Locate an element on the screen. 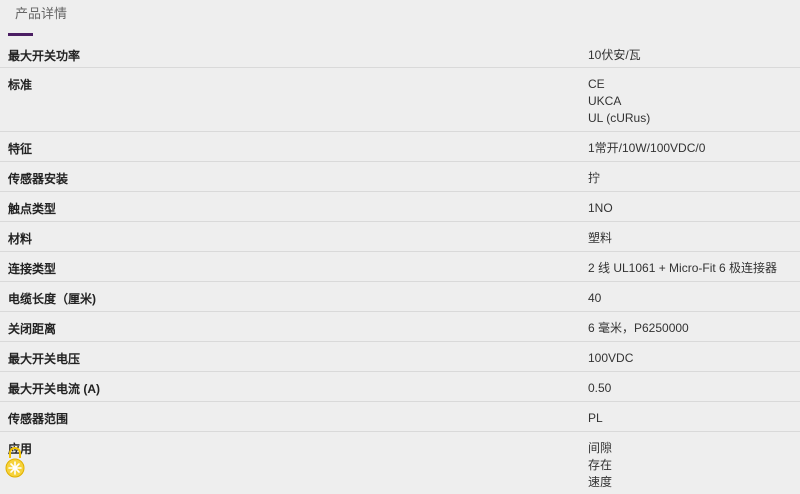 The image size is (800, 494). spec-label: 应用 is located at coordinates (20, 449).